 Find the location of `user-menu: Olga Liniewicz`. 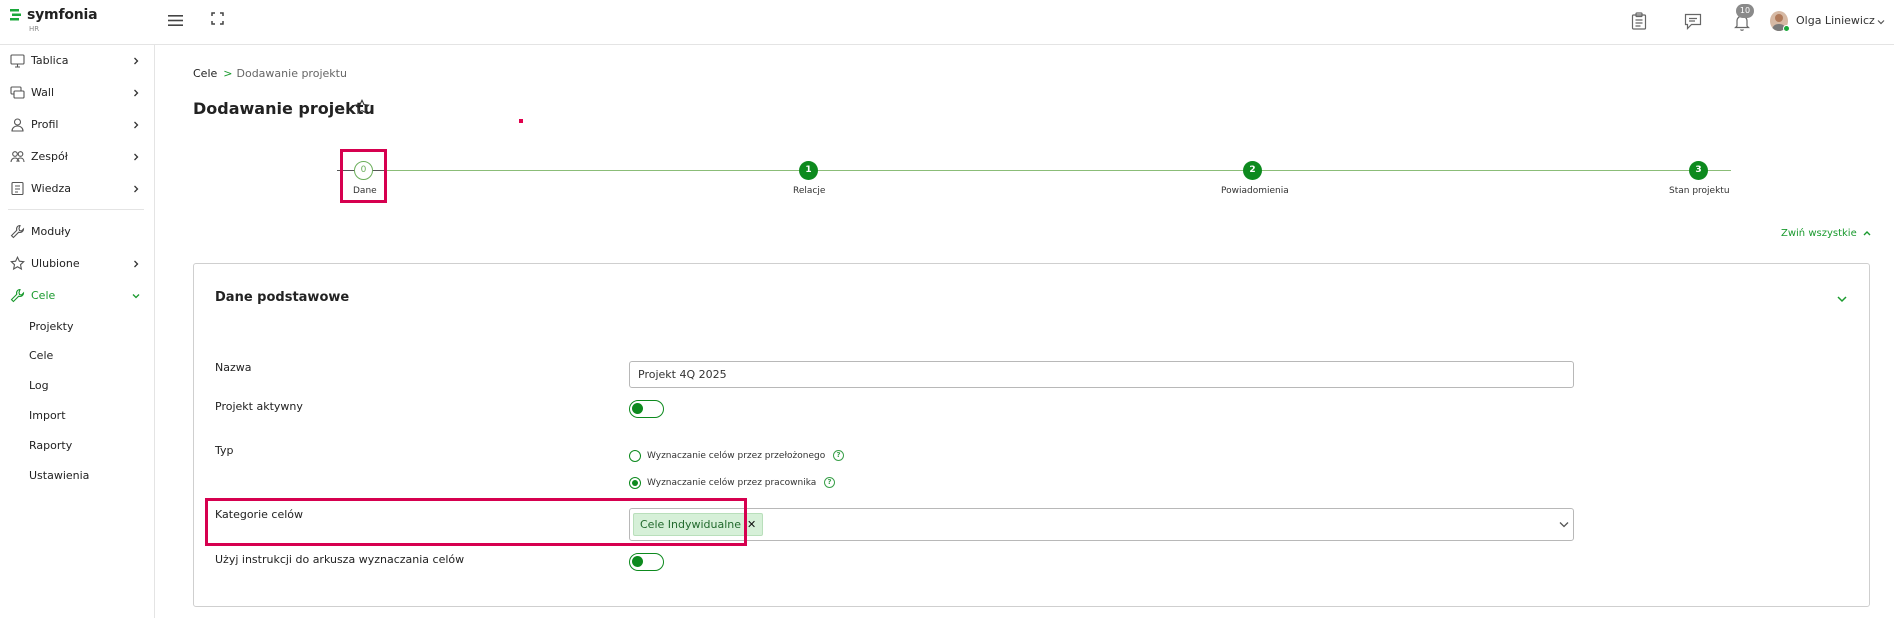

user-menu: Olga Liniewicz is located at coordinates (1827, 22).